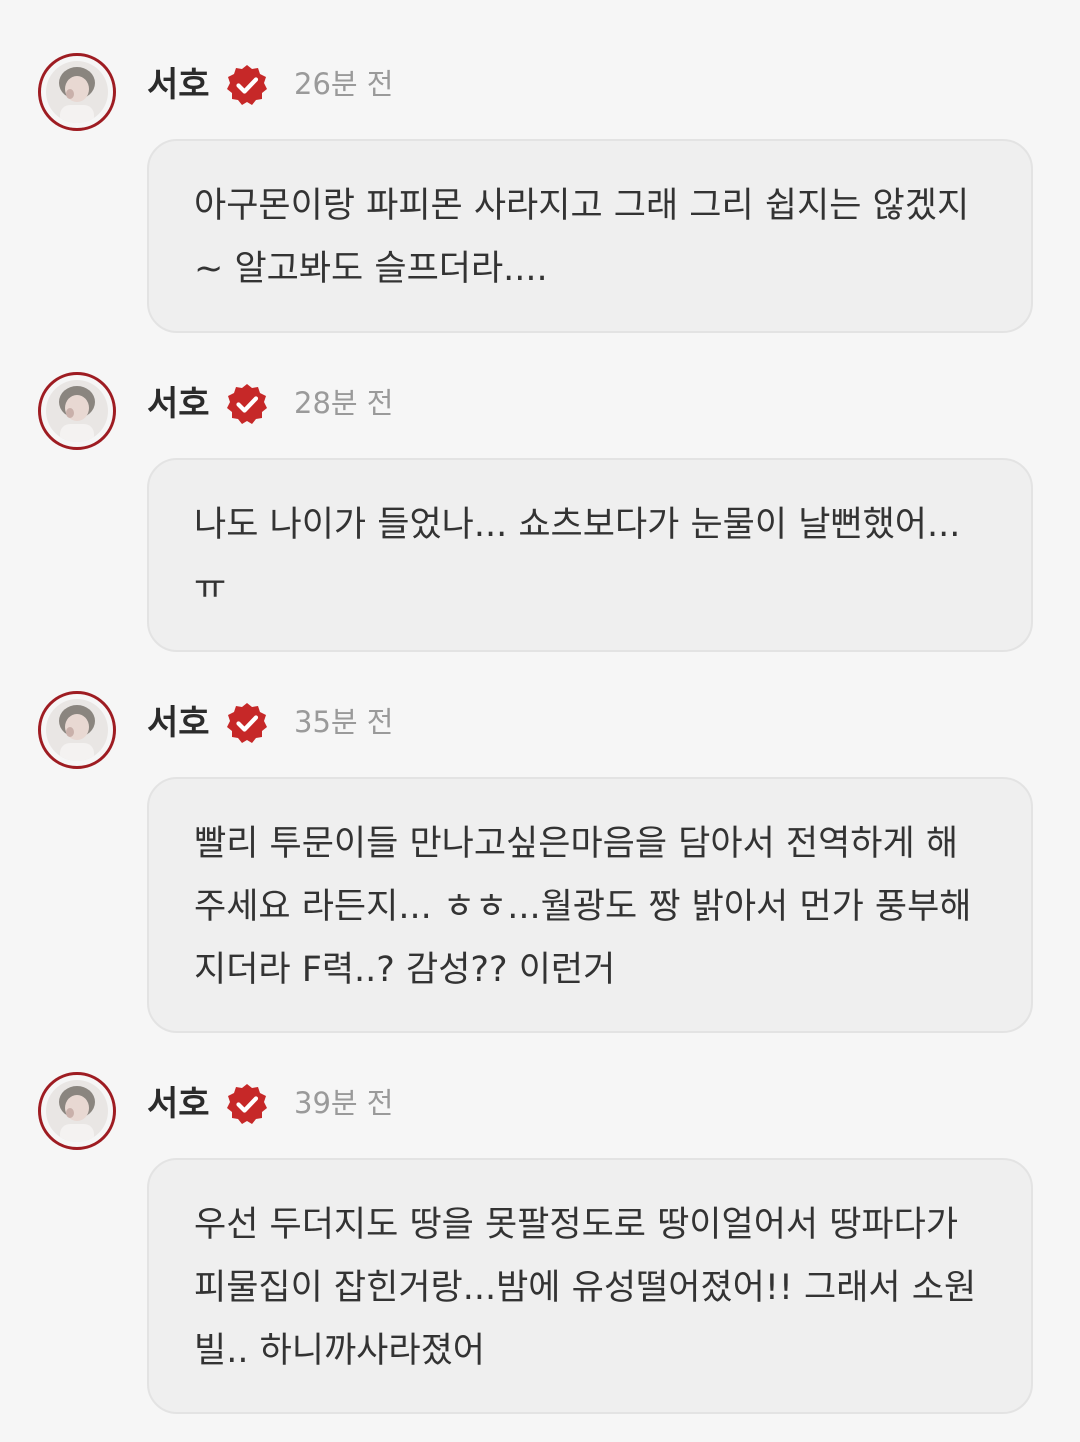 The width and height of the screenshot is (1080, 1442). What do you see at coordinates (344, 722) in the screenshot?
I see `timestamp: 35분 전` at bounding box center [344, 722].